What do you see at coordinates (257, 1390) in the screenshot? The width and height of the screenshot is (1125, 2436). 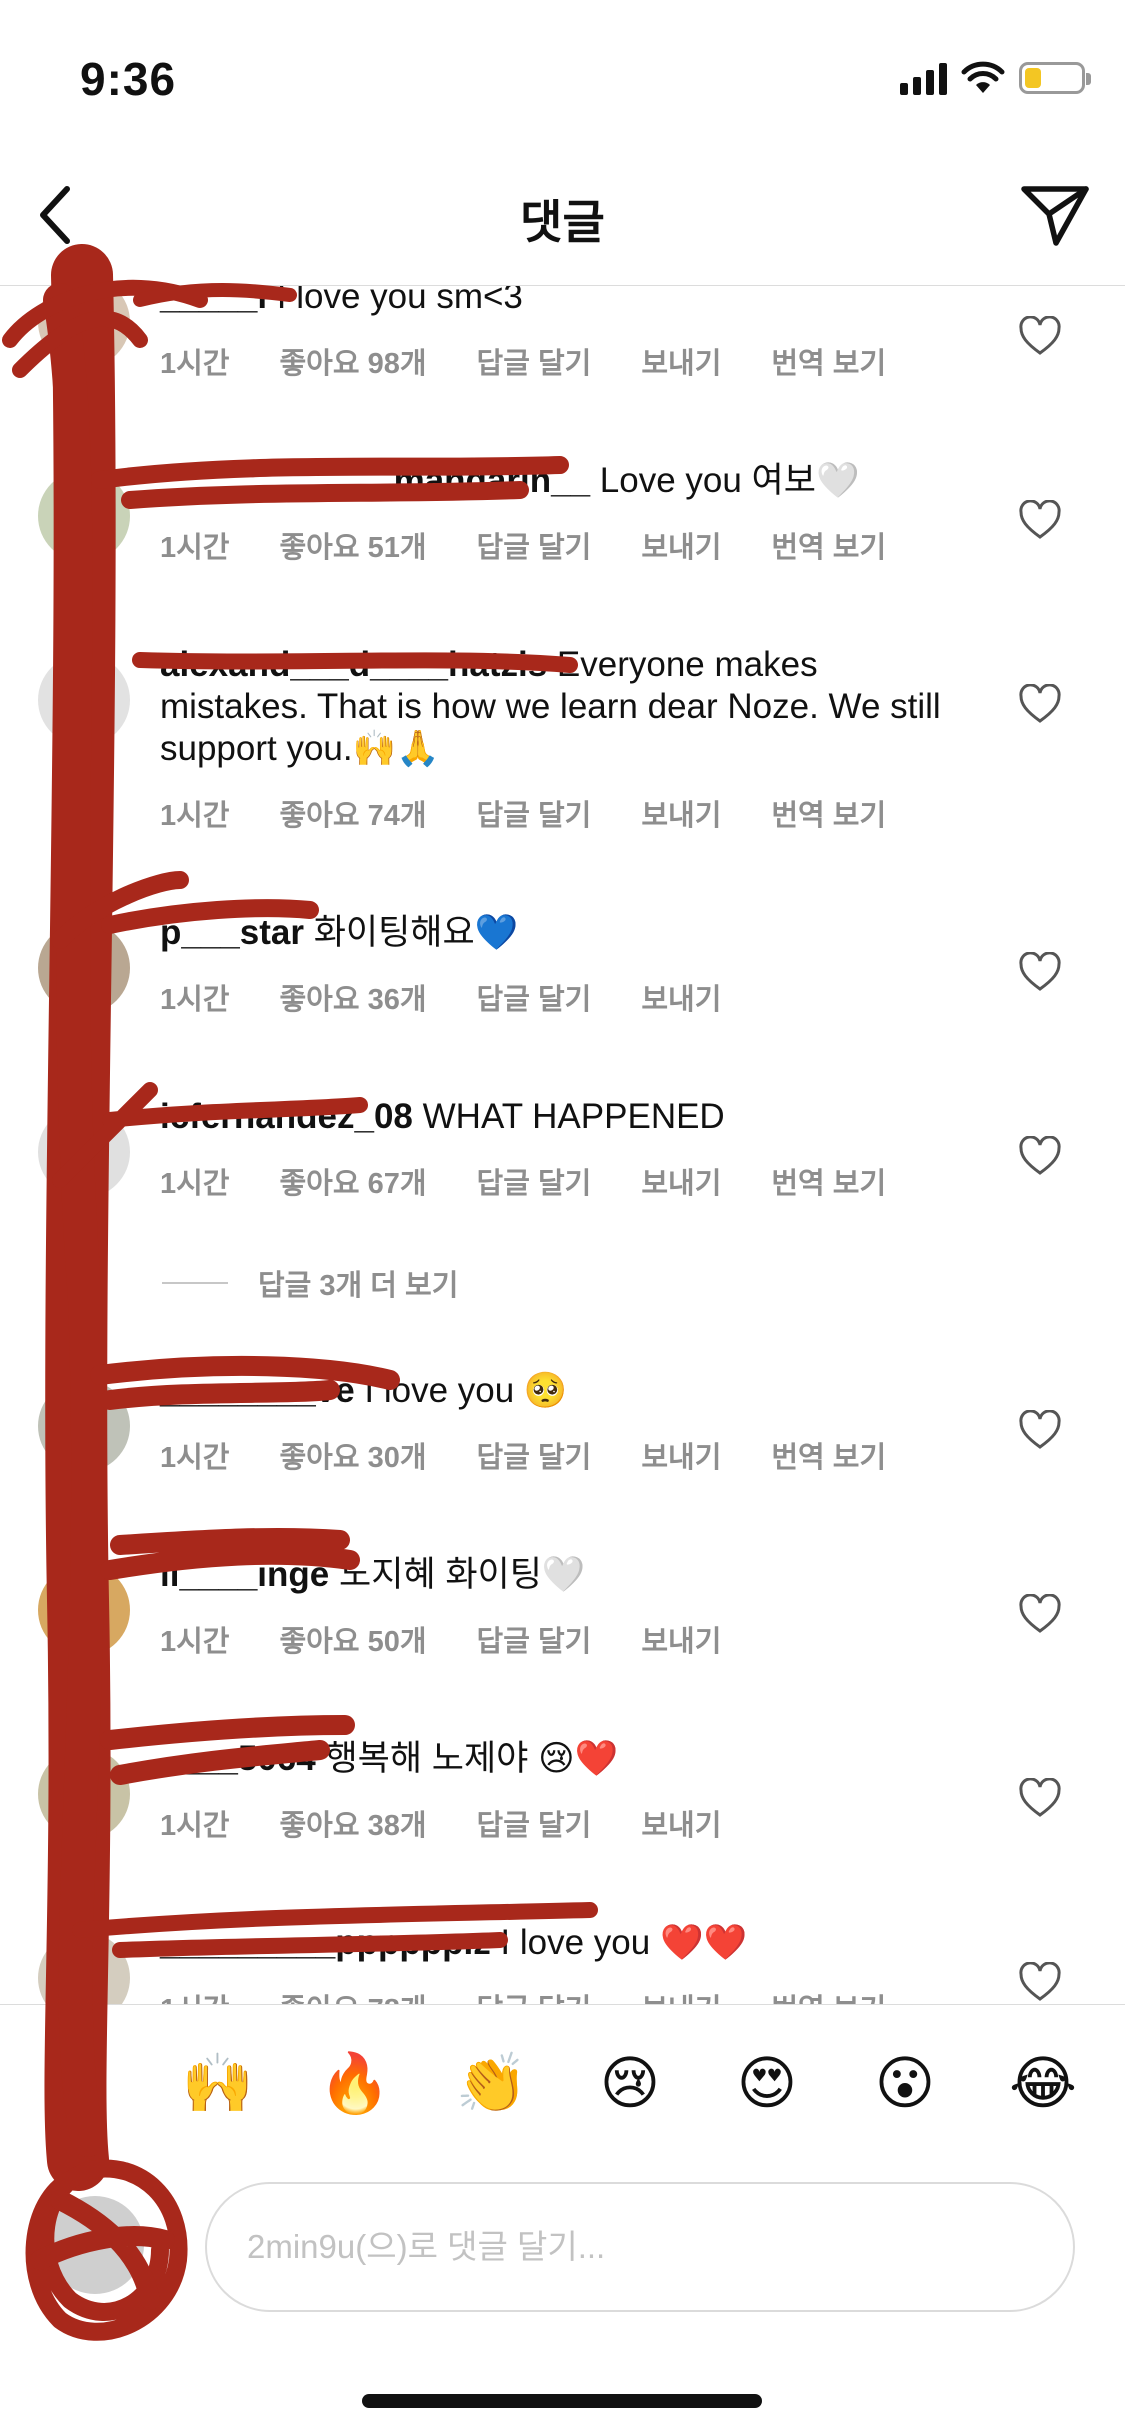 I see `comment-username: ________ve` at bounding box center [257, 1390].